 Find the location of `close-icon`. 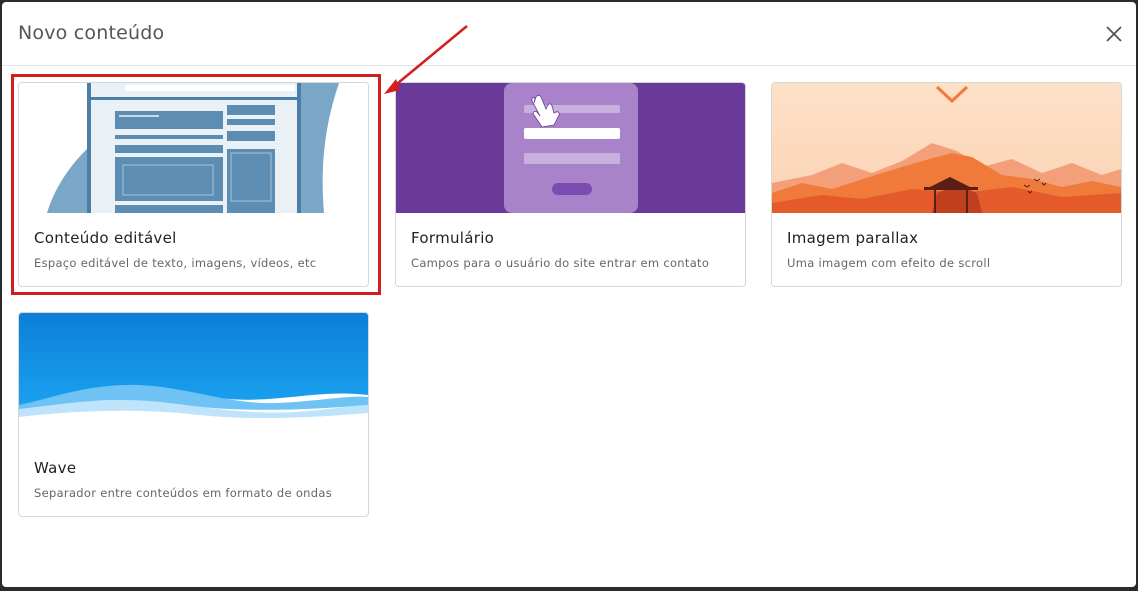

close-icon is located at coordinates (1114, 34).